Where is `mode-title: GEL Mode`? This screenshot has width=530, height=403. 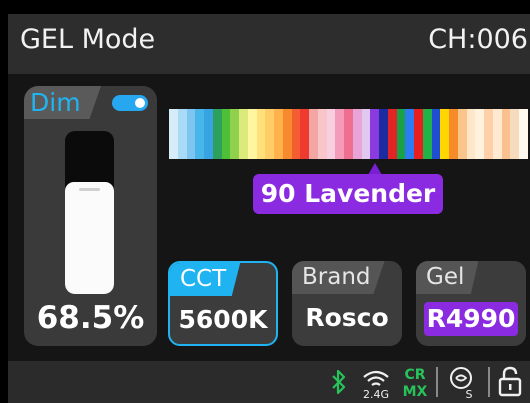
mode-title: GEL Mode is located at coordinates (88, 39).